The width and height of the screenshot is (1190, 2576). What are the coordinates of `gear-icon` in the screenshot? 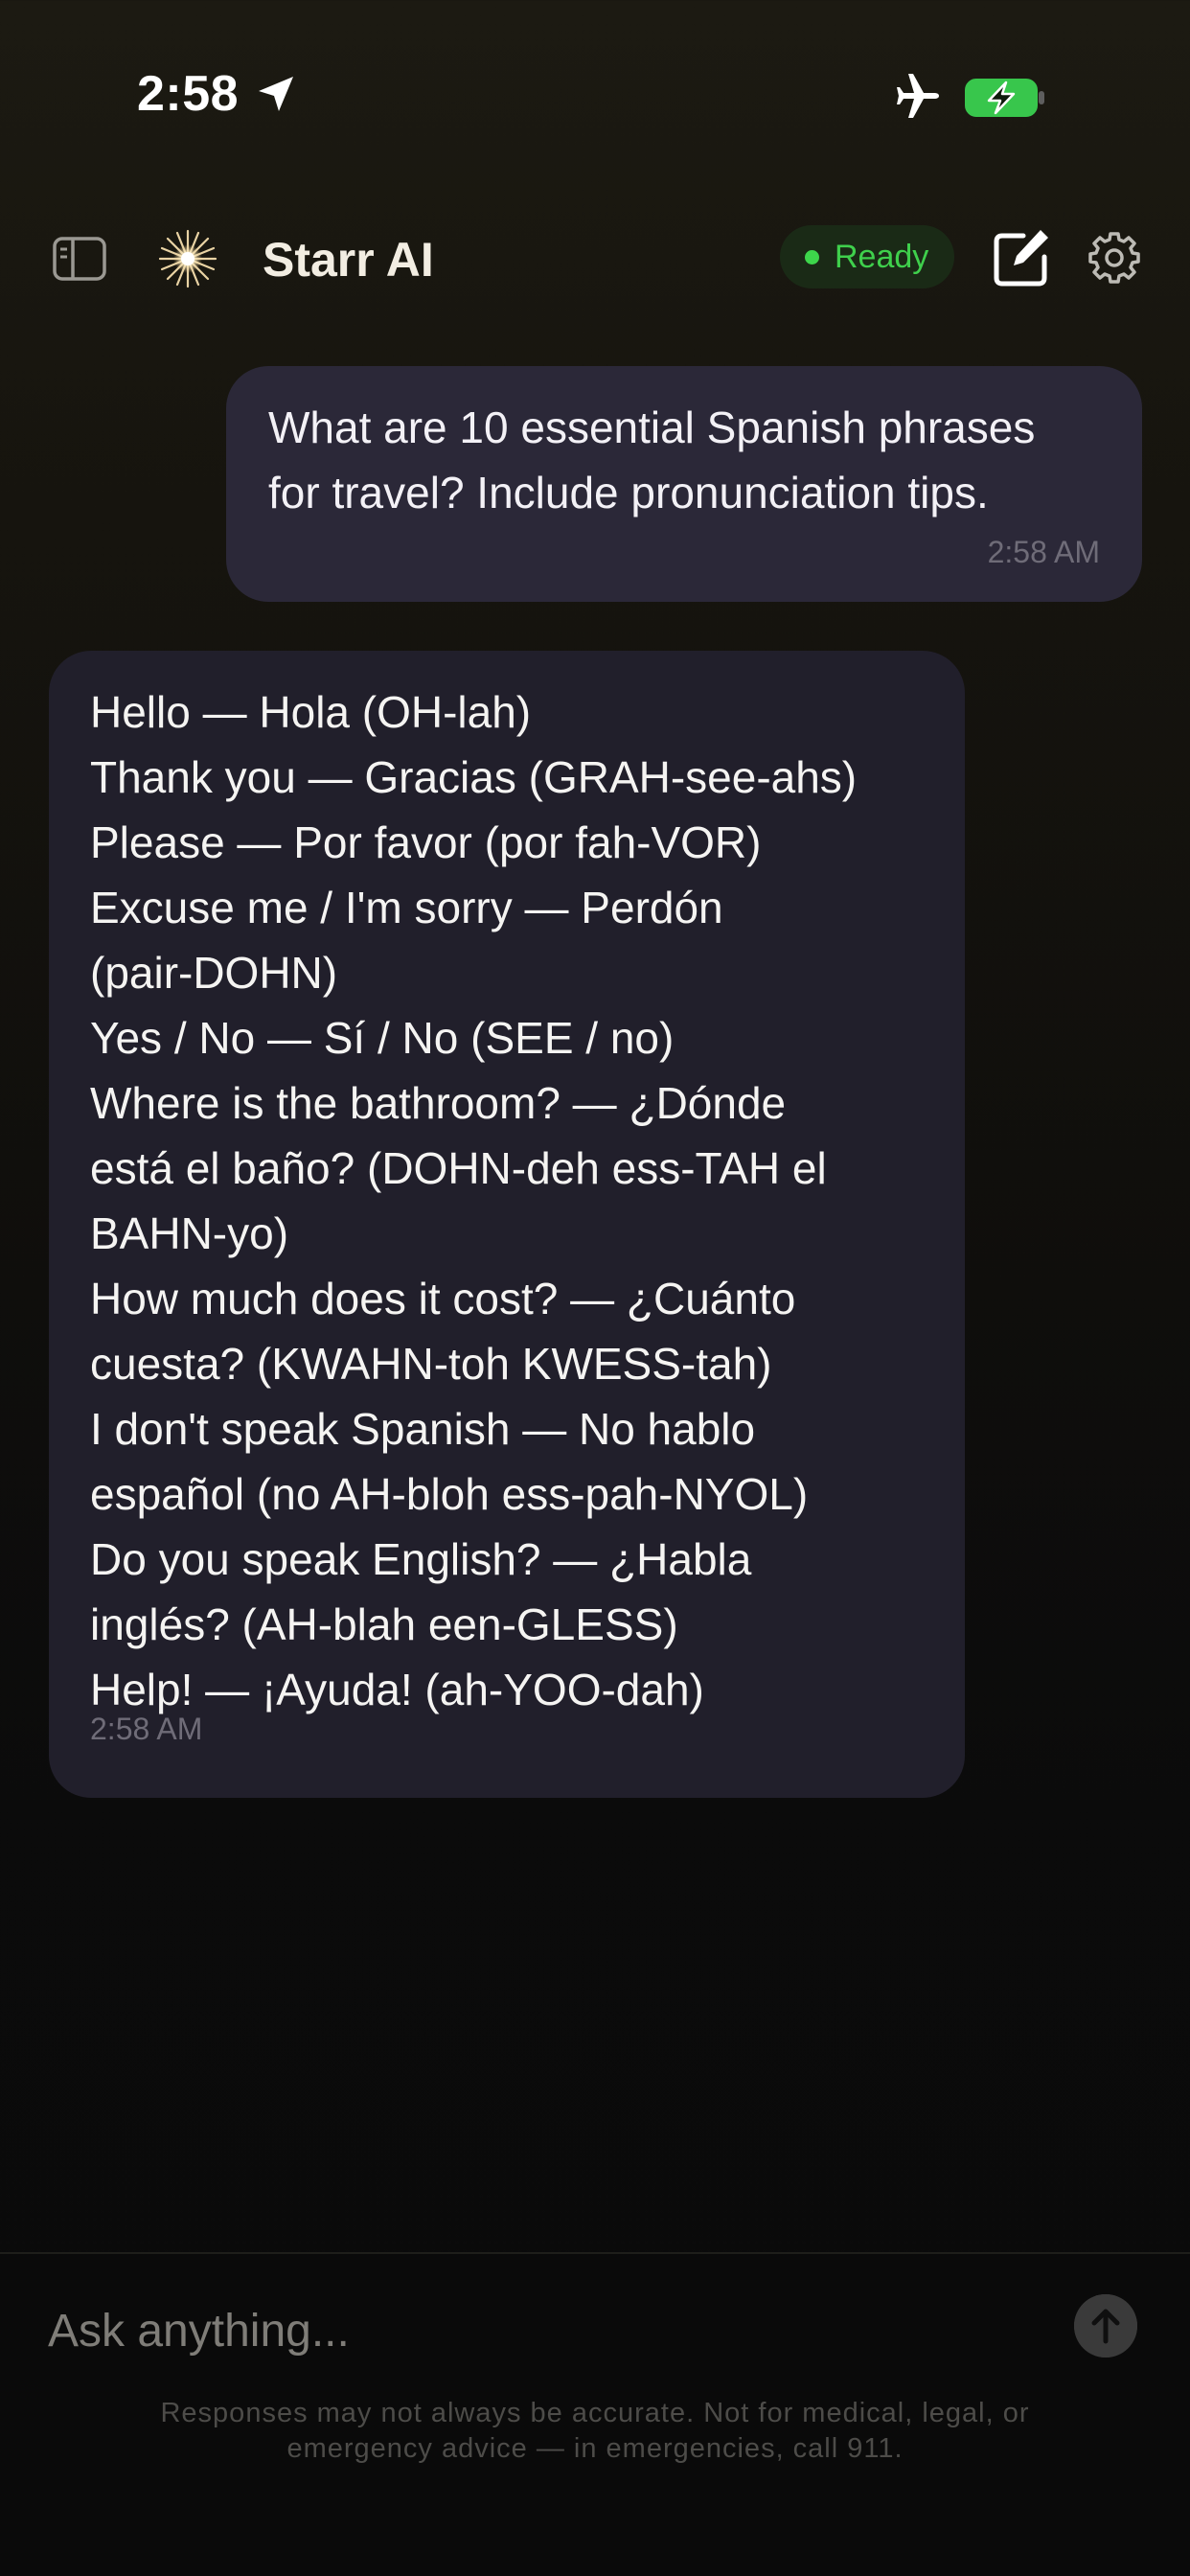 It's located at (1114, 258).